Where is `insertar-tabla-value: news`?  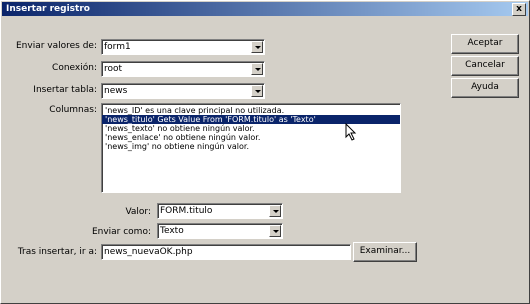 insertar-tabla-value: news is located at coordinates (116, 91).